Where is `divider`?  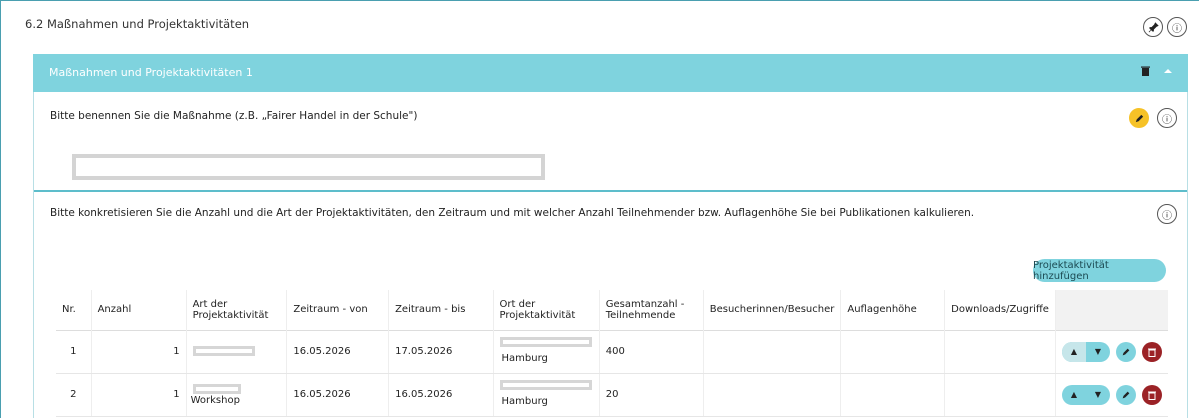 divider is located at coordinates (610, 191).